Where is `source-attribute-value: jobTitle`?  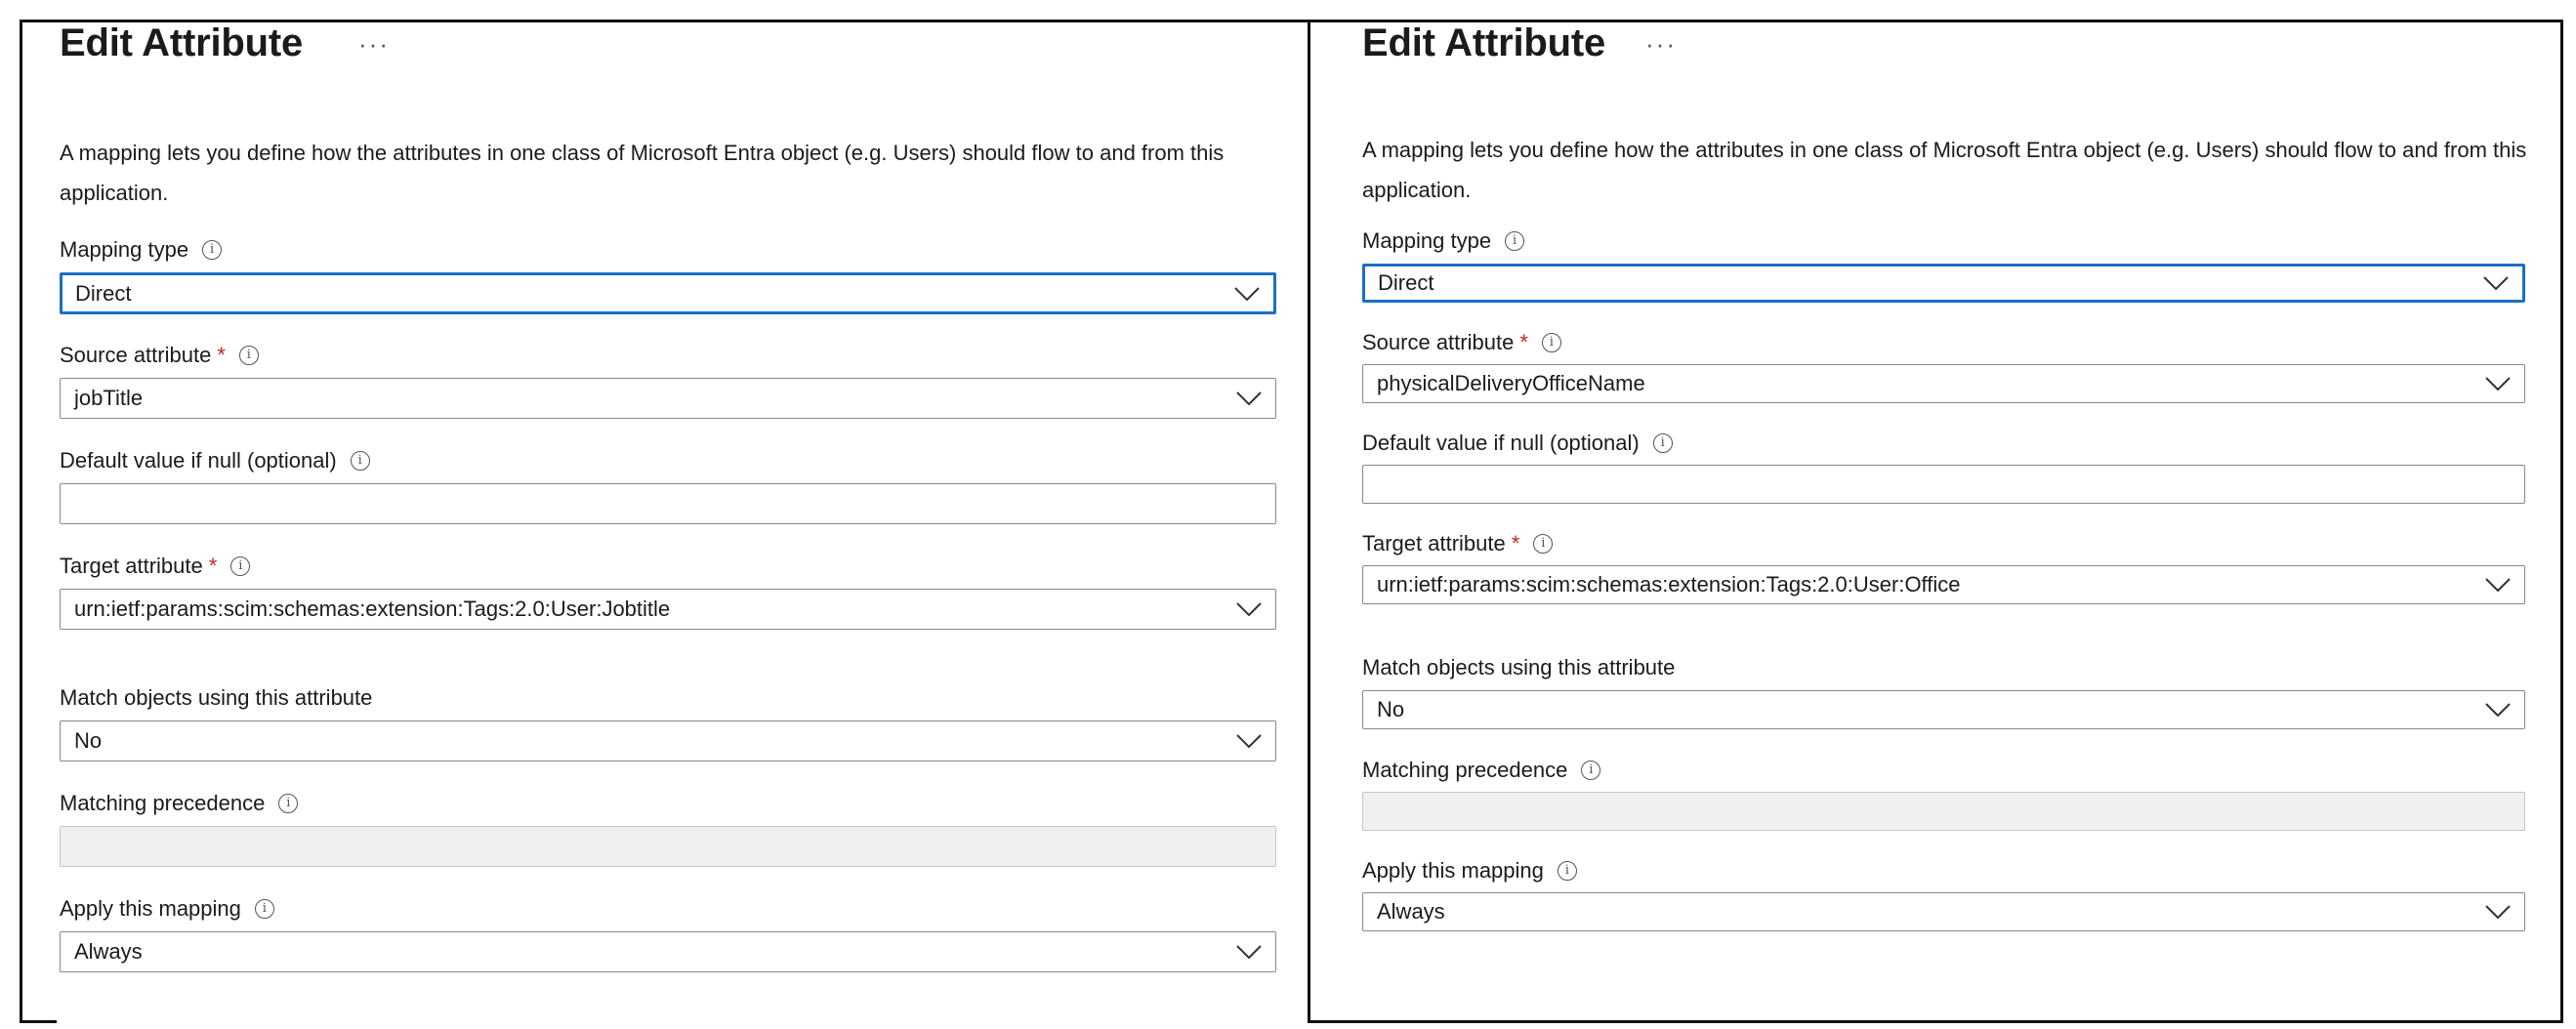
source-attribute-value: jobTitle is located at coordinates (109, 398).